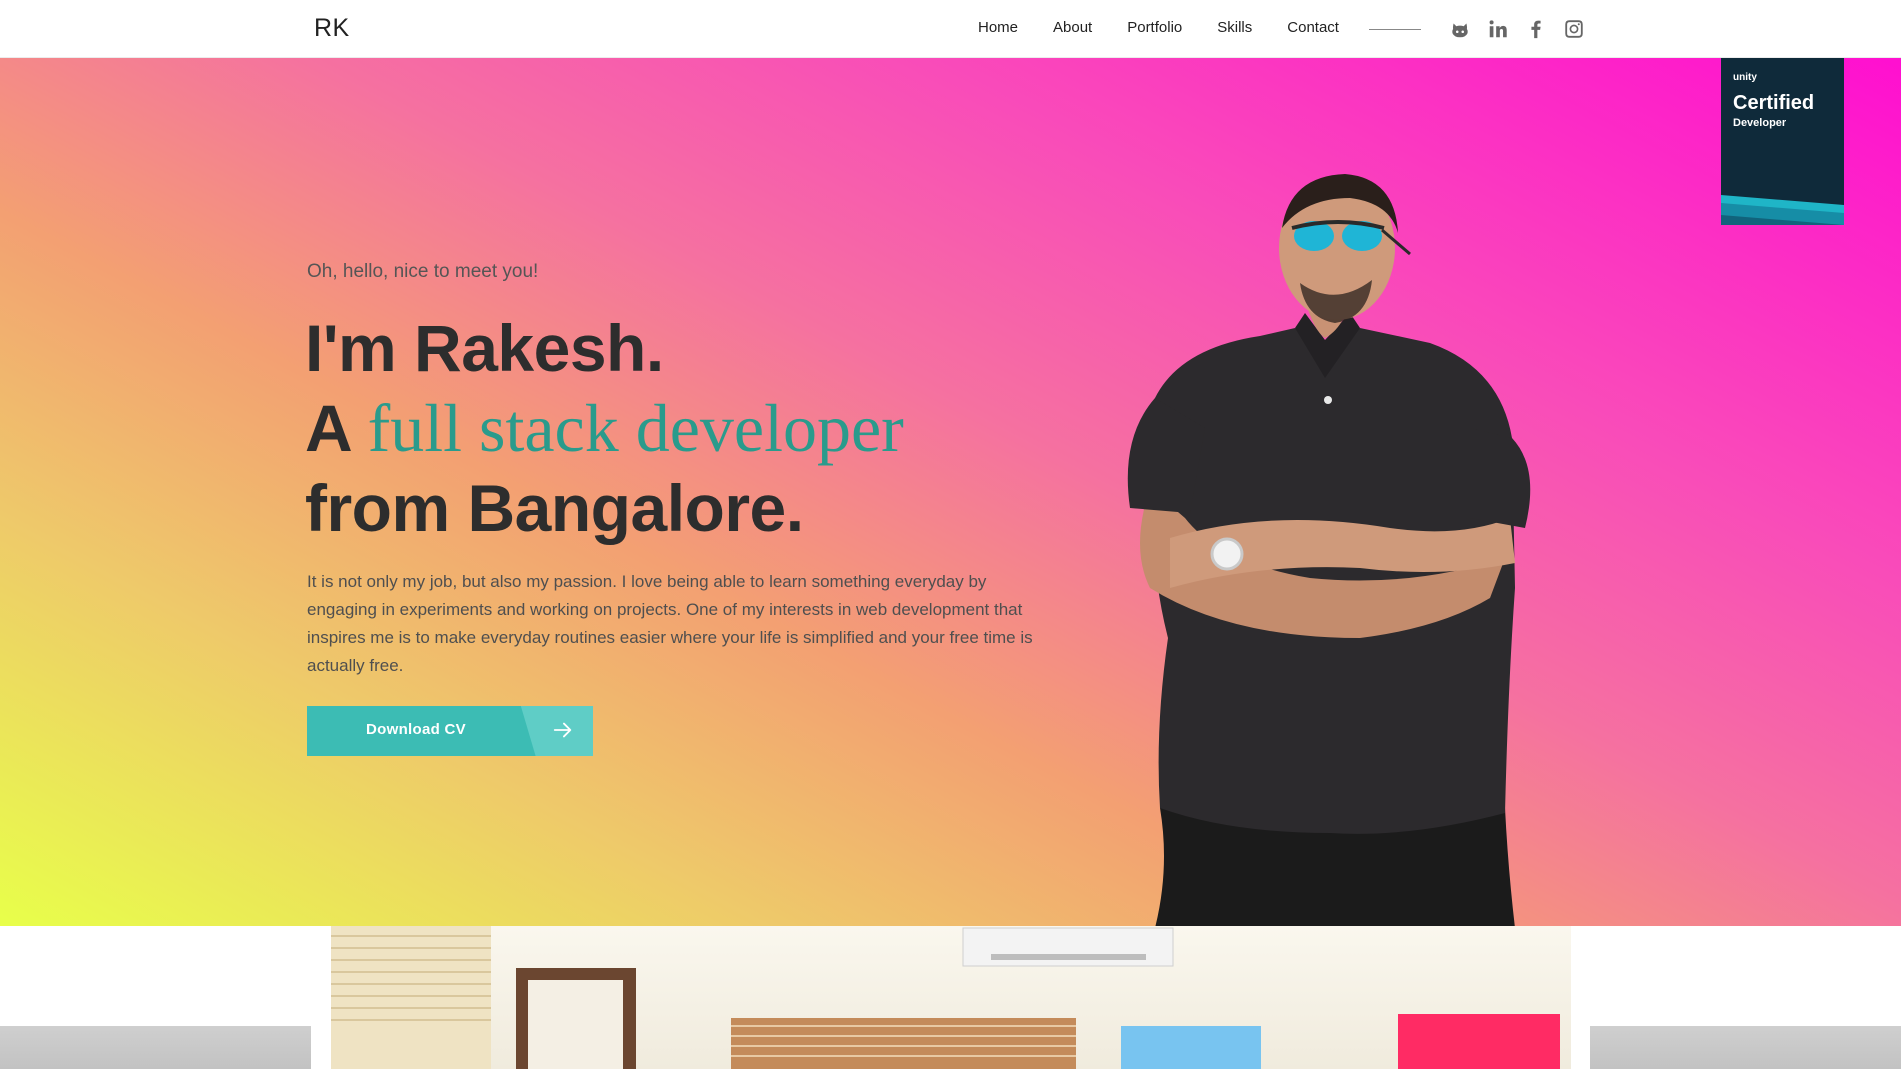  What do you see at coordinates (416, 729) in the screenshot?
I see `download-cv-label: Download CV` at bounding box center [416, 729].